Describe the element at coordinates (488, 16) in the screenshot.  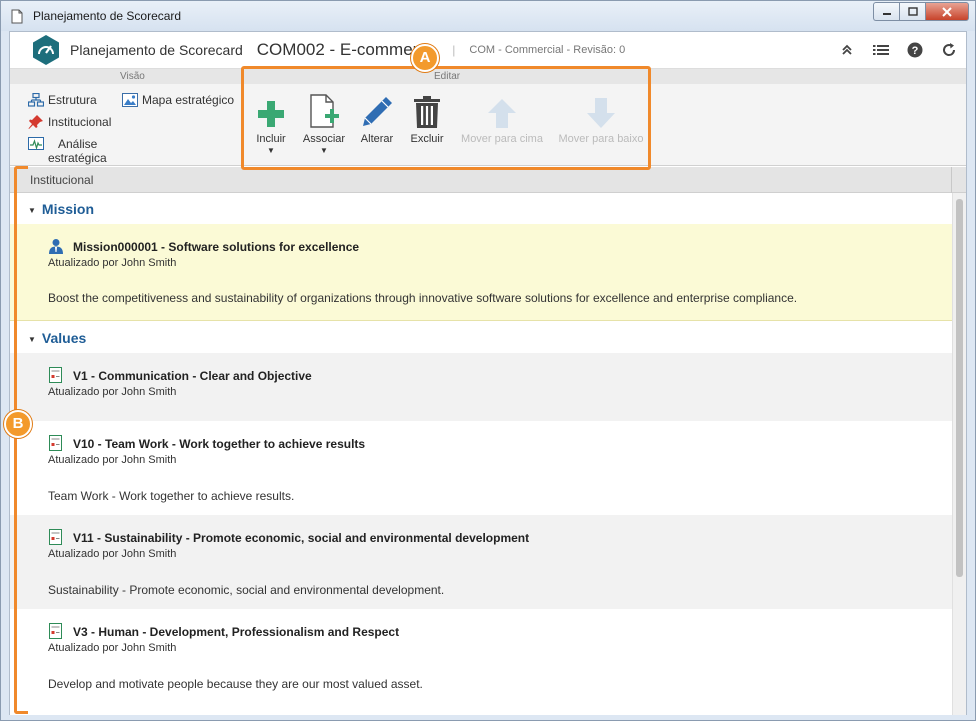
I see `window-titlebar: Planejamento de Scorecard` at that location.